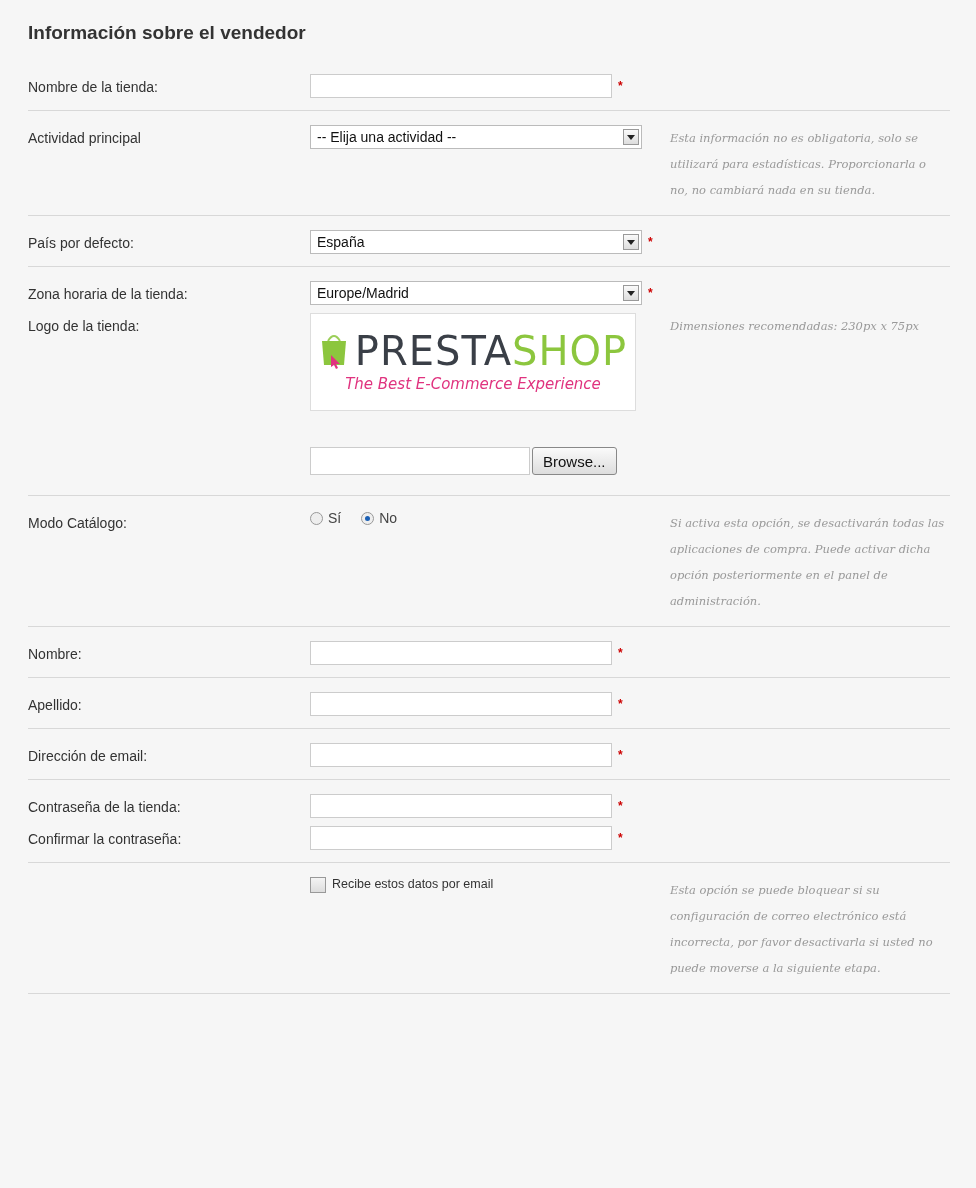 The height and width of the screenshot is (1188, 976). I want to click on field-label: Confirmar la contraseña:, so click(105, 838).